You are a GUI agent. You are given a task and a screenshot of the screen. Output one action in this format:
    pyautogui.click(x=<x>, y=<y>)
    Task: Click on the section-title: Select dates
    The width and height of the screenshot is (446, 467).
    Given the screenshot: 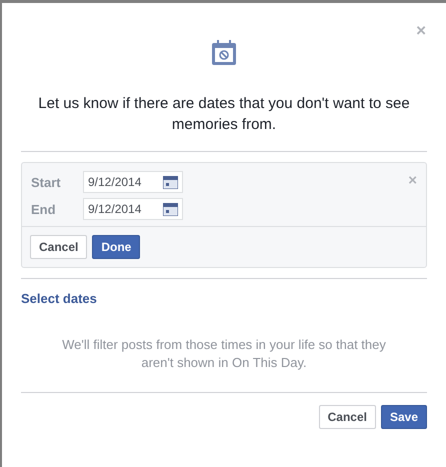 What is the action you would take?
    pyautogui.click(x=59, y=298)
    